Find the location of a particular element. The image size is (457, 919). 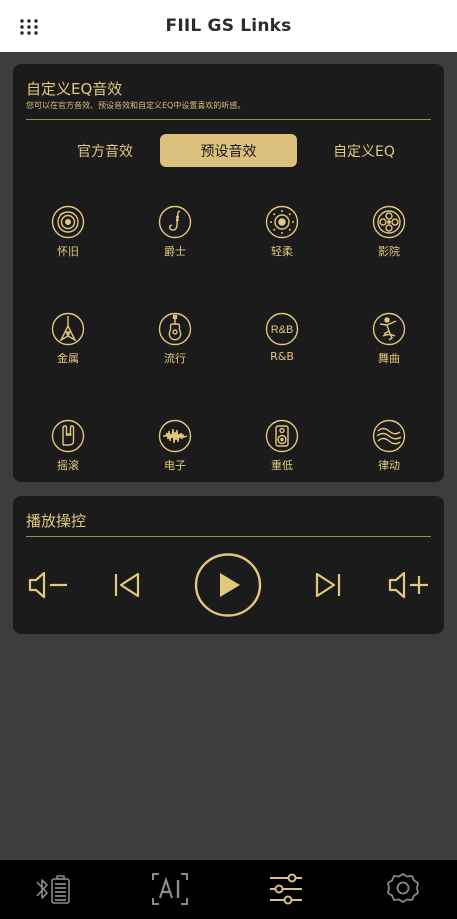

preset-heavy-bass: 重低 is located at coordinates (282, 451).